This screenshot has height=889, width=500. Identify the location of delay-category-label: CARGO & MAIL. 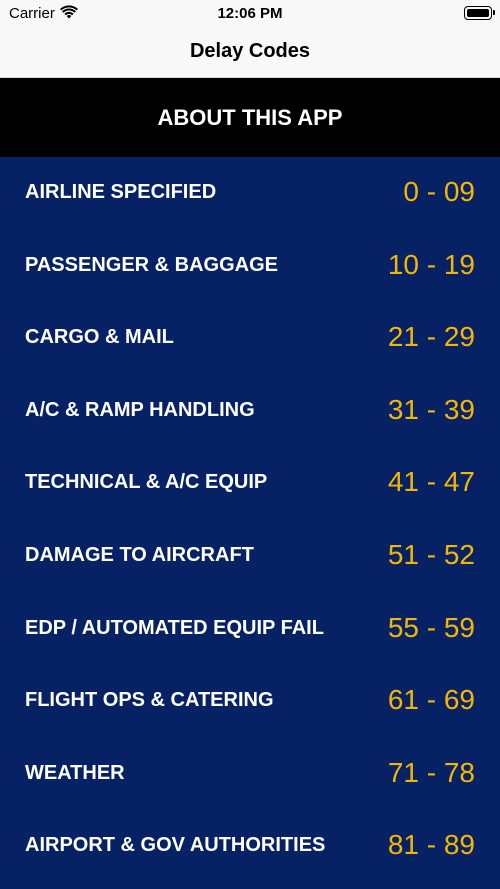
(99, 337).